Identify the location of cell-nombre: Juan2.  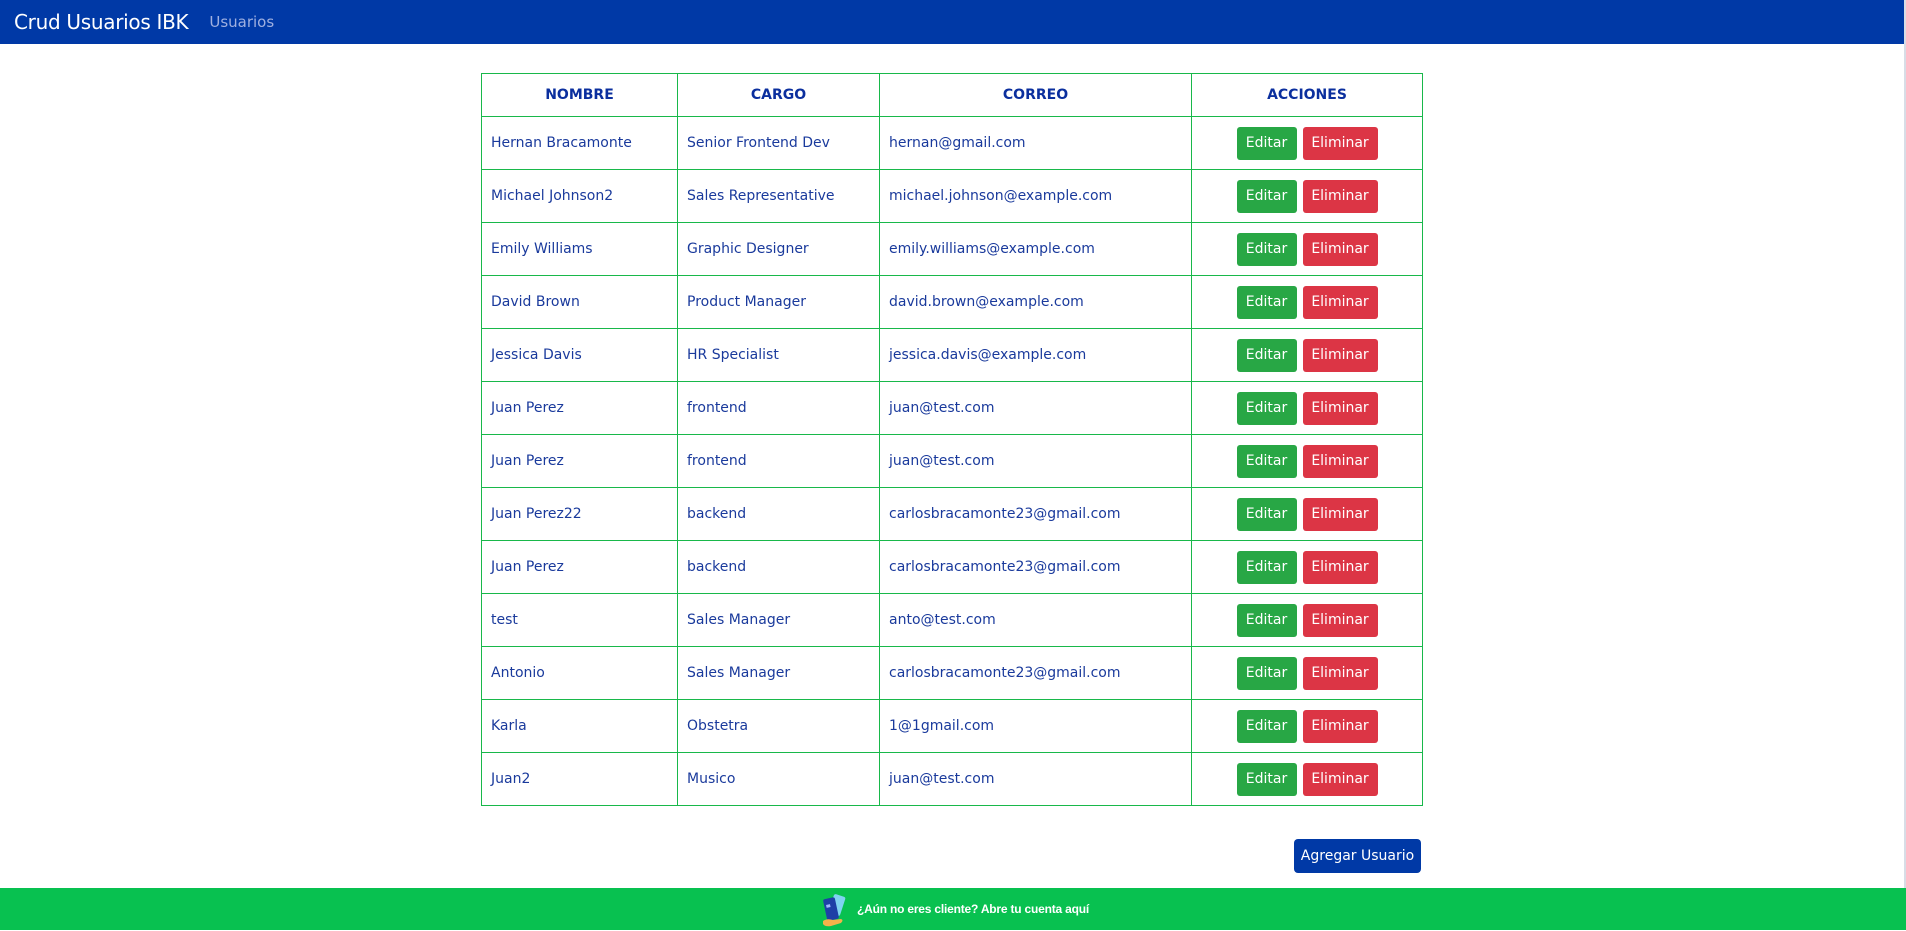
(579, 779).